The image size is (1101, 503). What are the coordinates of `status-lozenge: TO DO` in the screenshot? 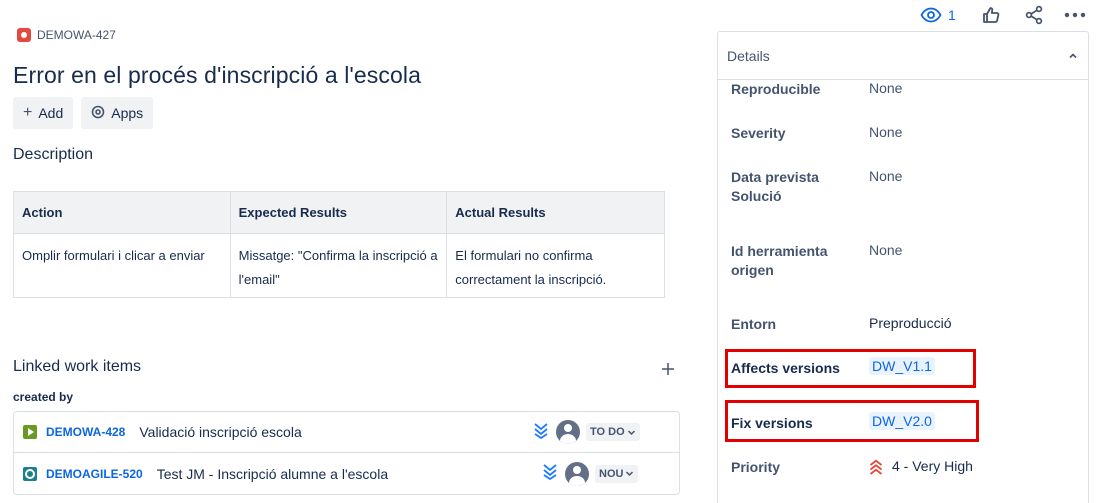 It's located at (613, 432).